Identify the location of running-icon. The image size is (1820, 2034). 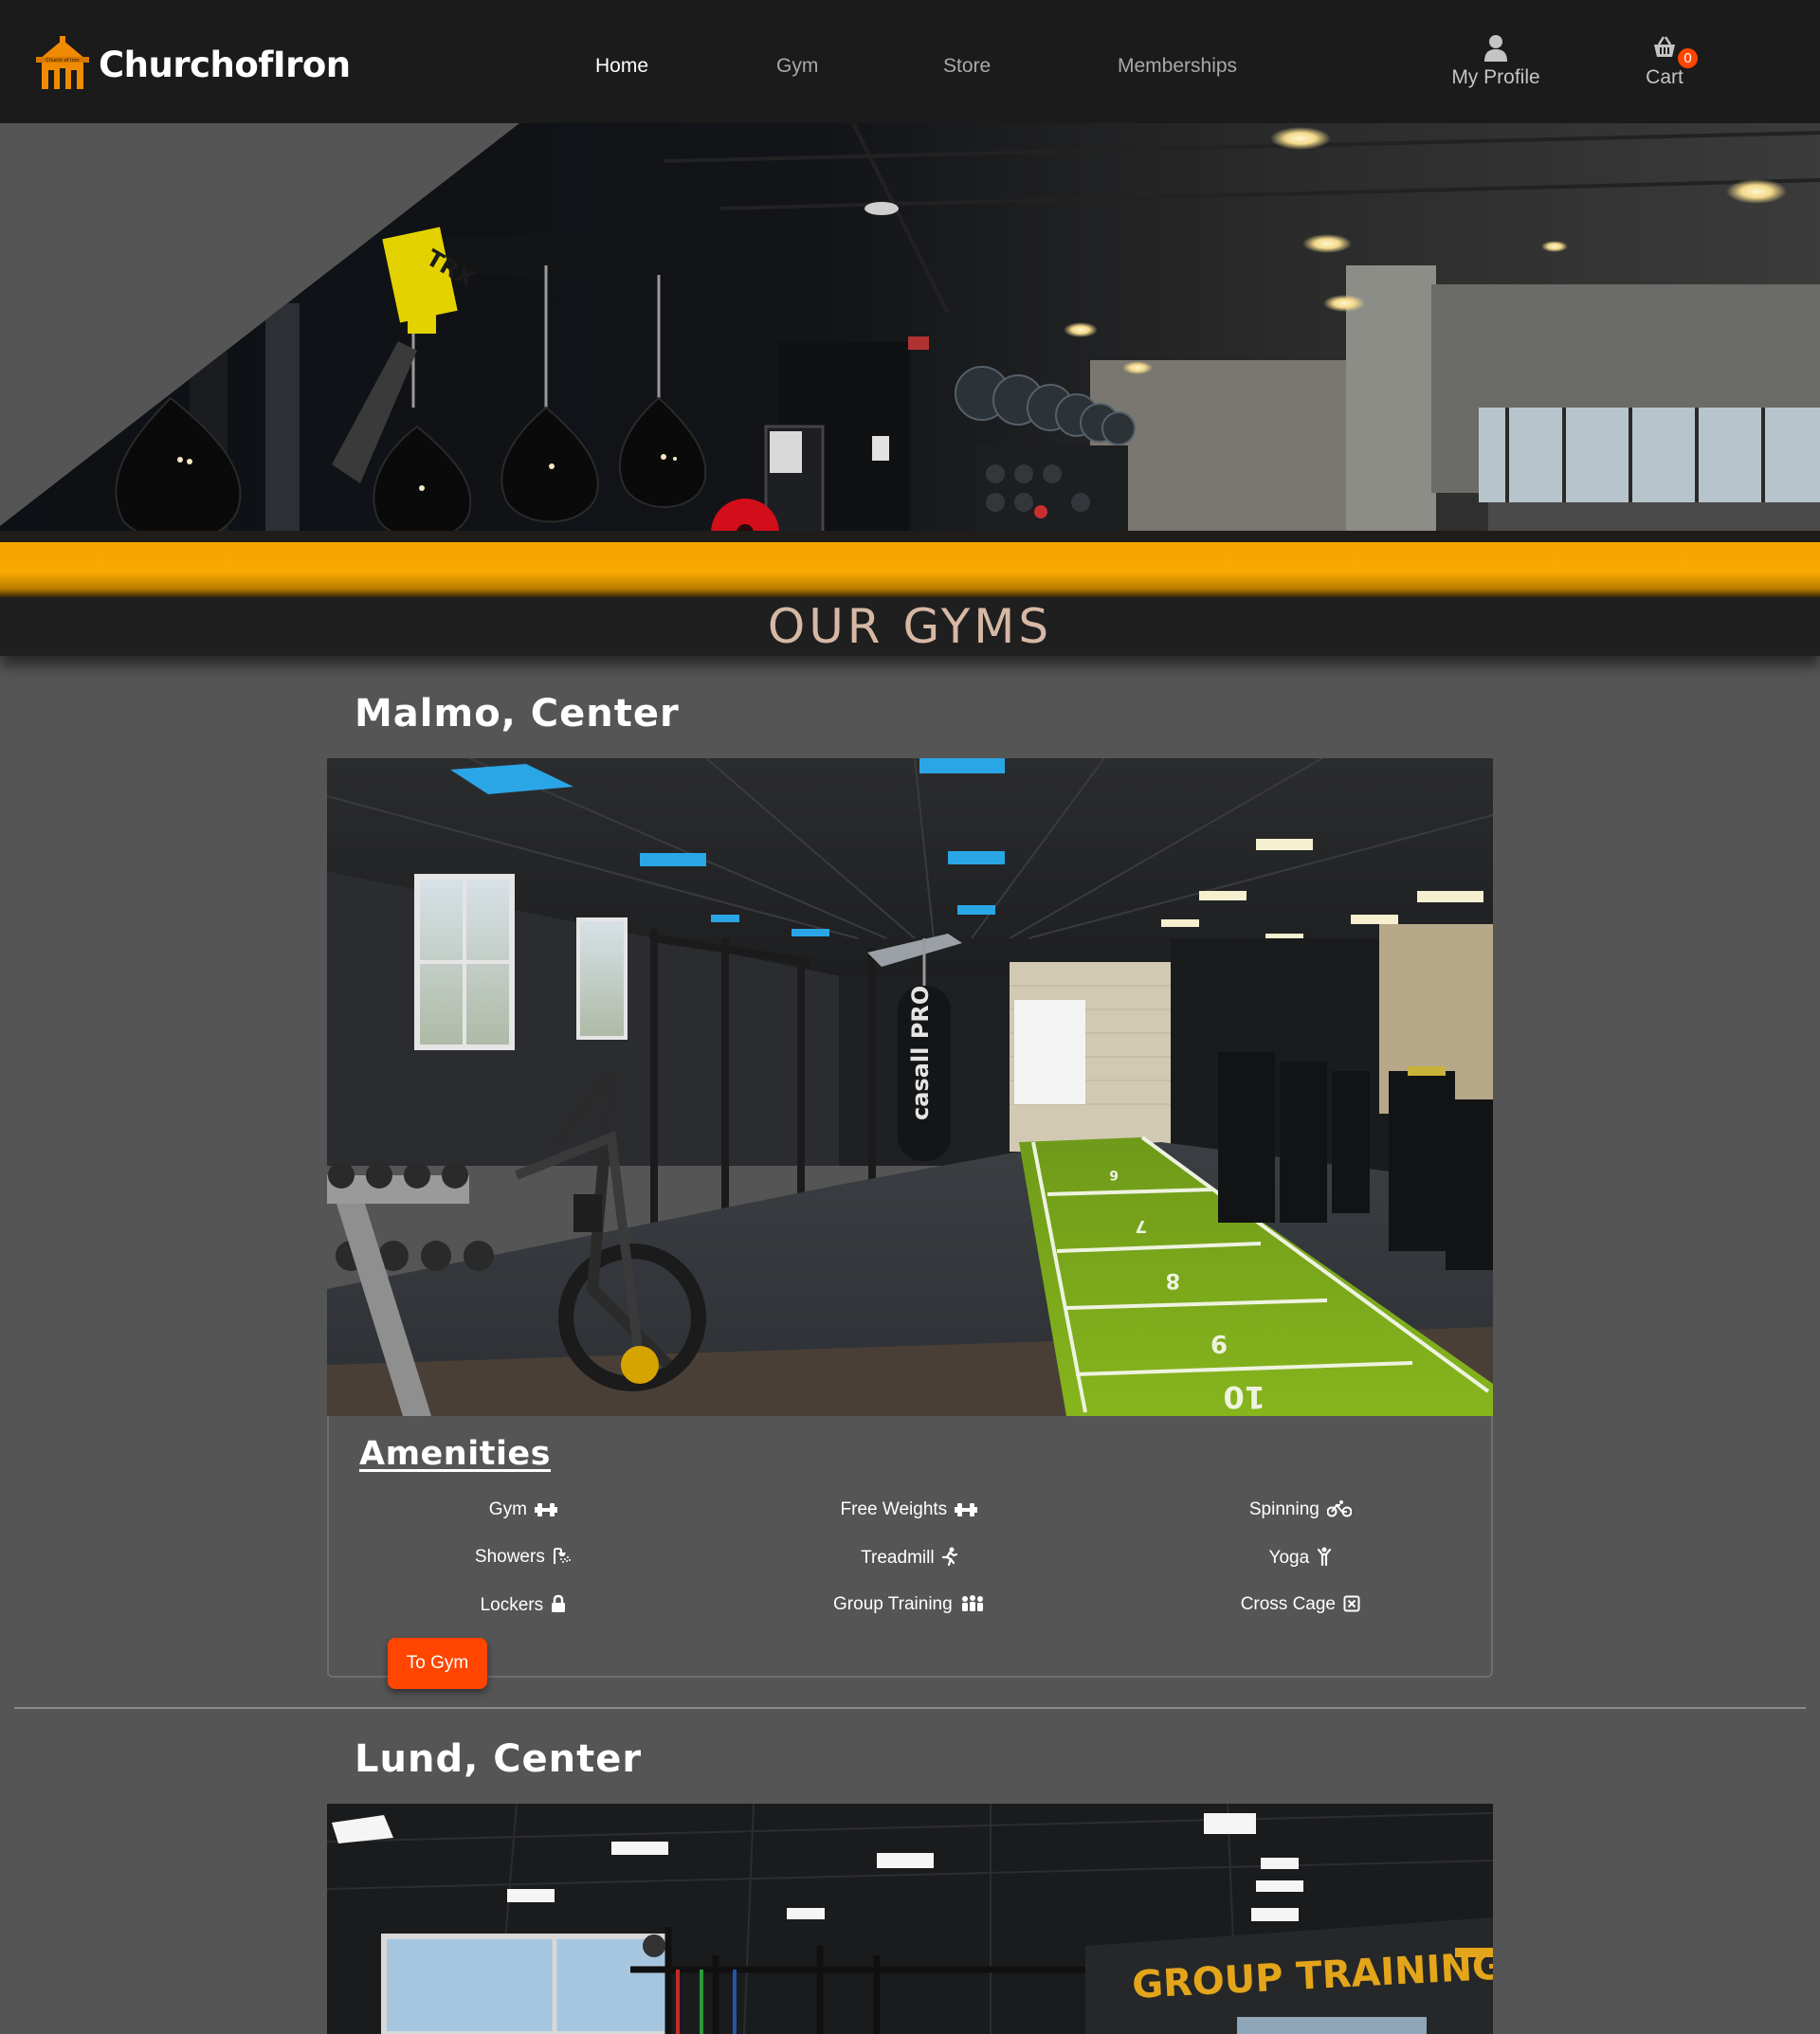
(949, 1557).